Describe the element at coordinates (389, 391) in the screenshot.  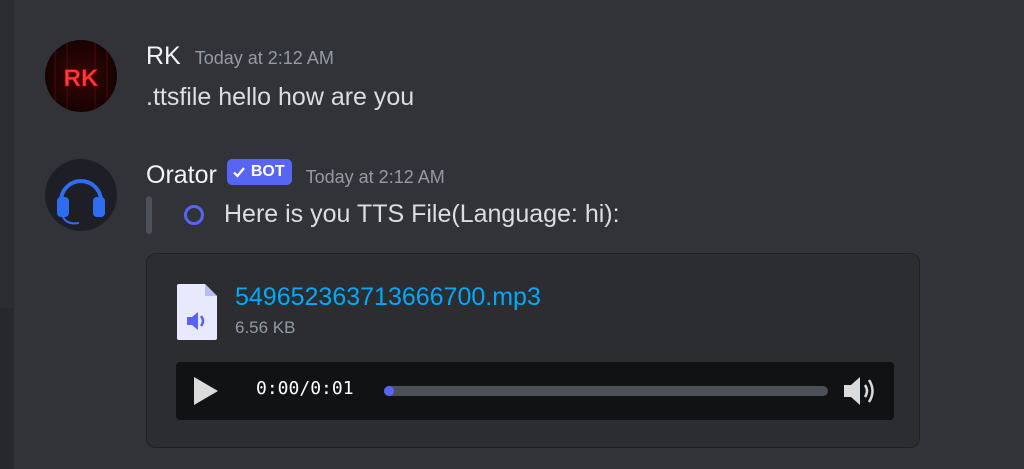
I see `progress-fill` at that location.